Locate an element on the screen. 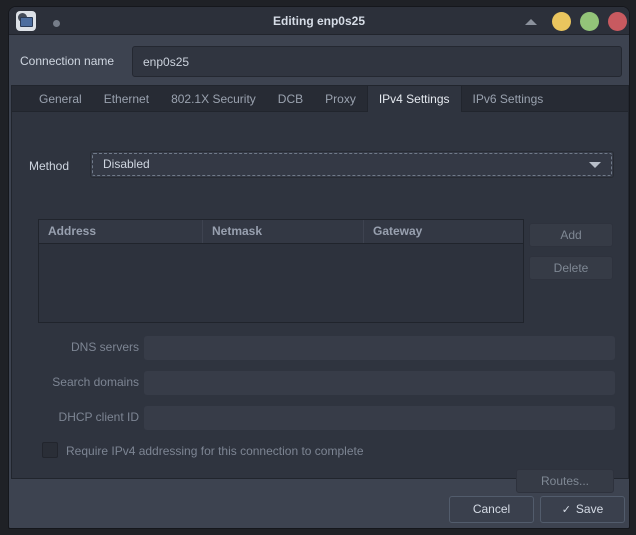  network-settings-app-icon is located at coordinates (26, 21).